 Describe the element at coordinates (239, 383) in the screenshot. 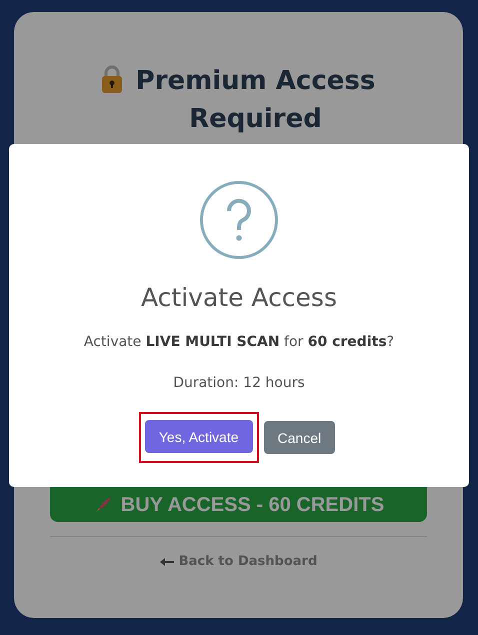

I see `duration-text: Duration: 12 hours` at that location.